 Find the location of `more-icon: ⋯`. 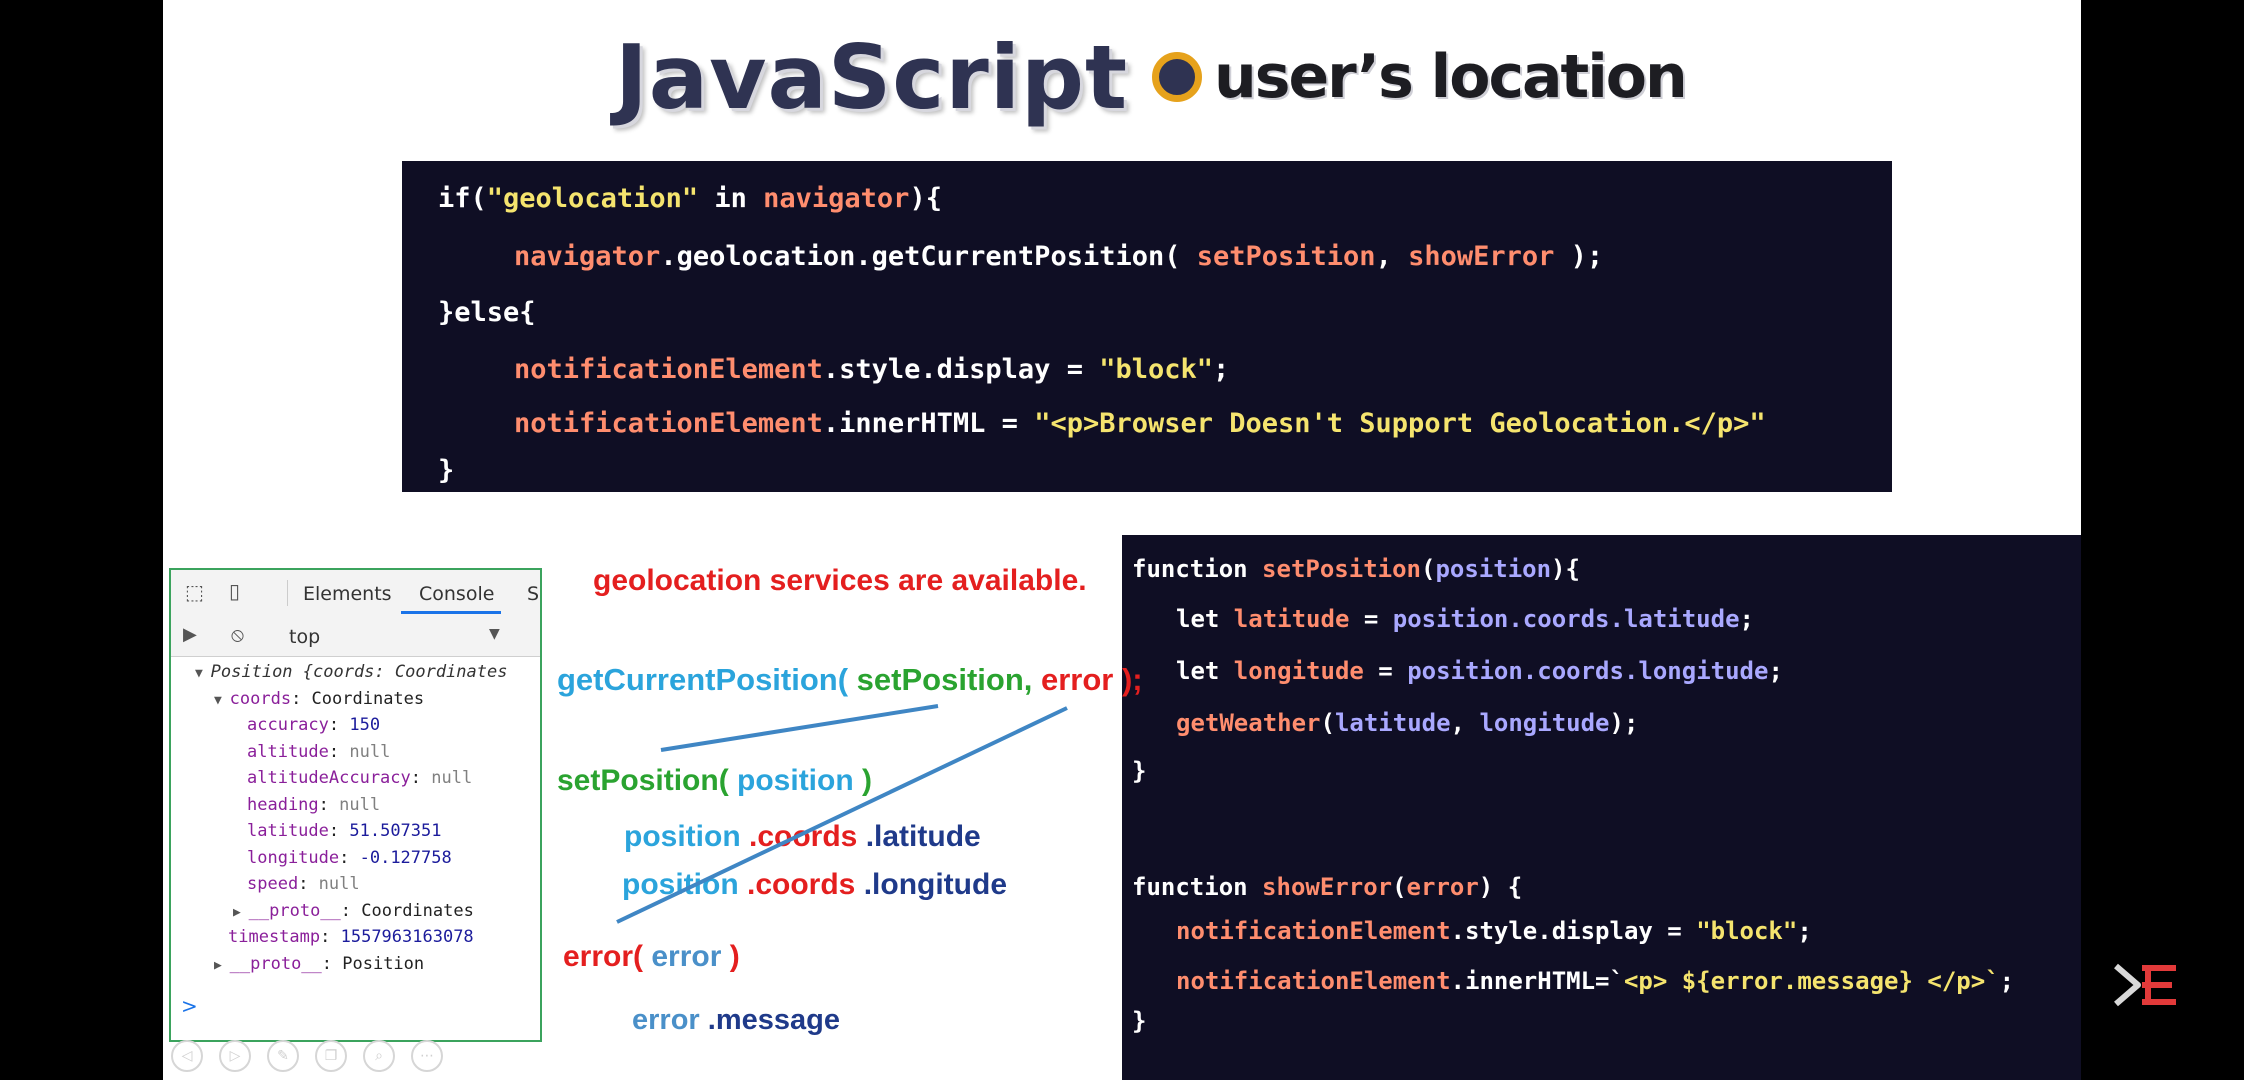

more-icon: ⋯ is located at coordinates (427, 1056).